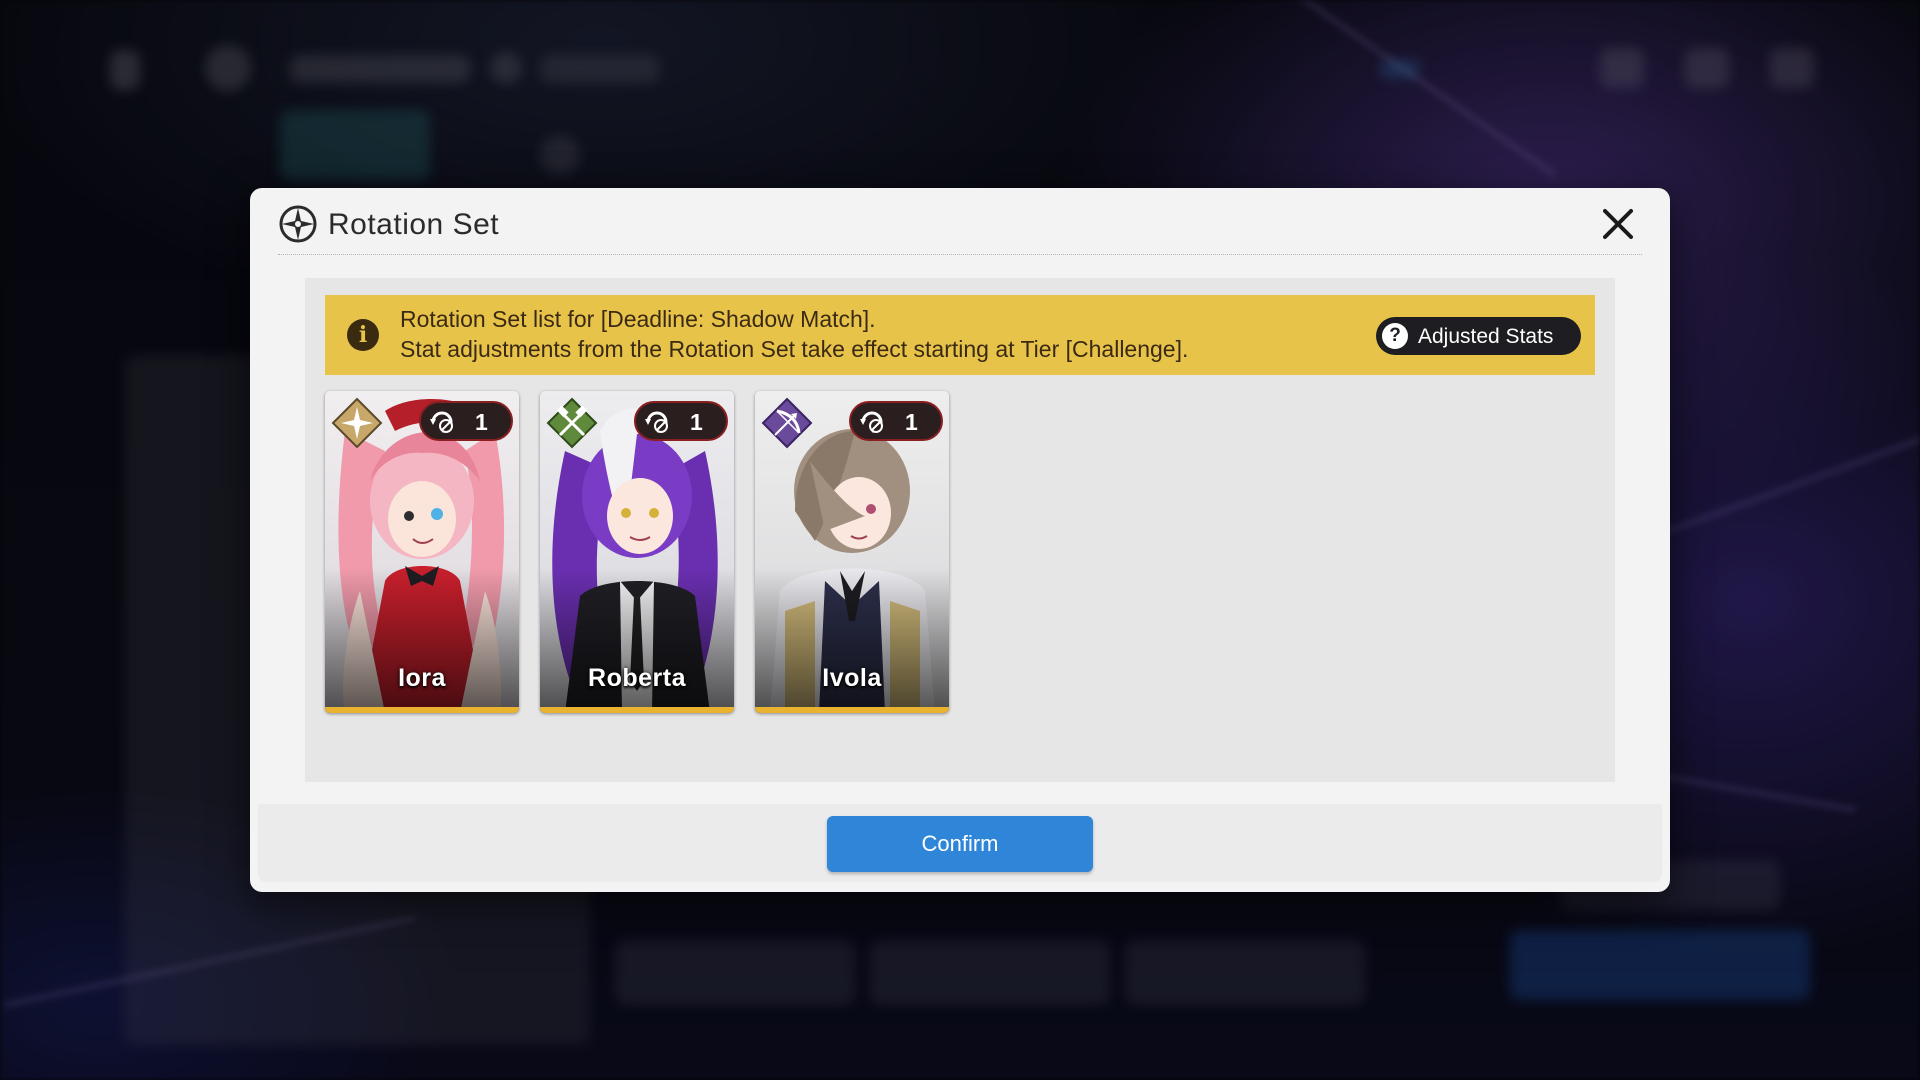  What do you see at coordinates (960, 254) in the screenshot?
I see `header-divider` at bounding box center [960, 254].